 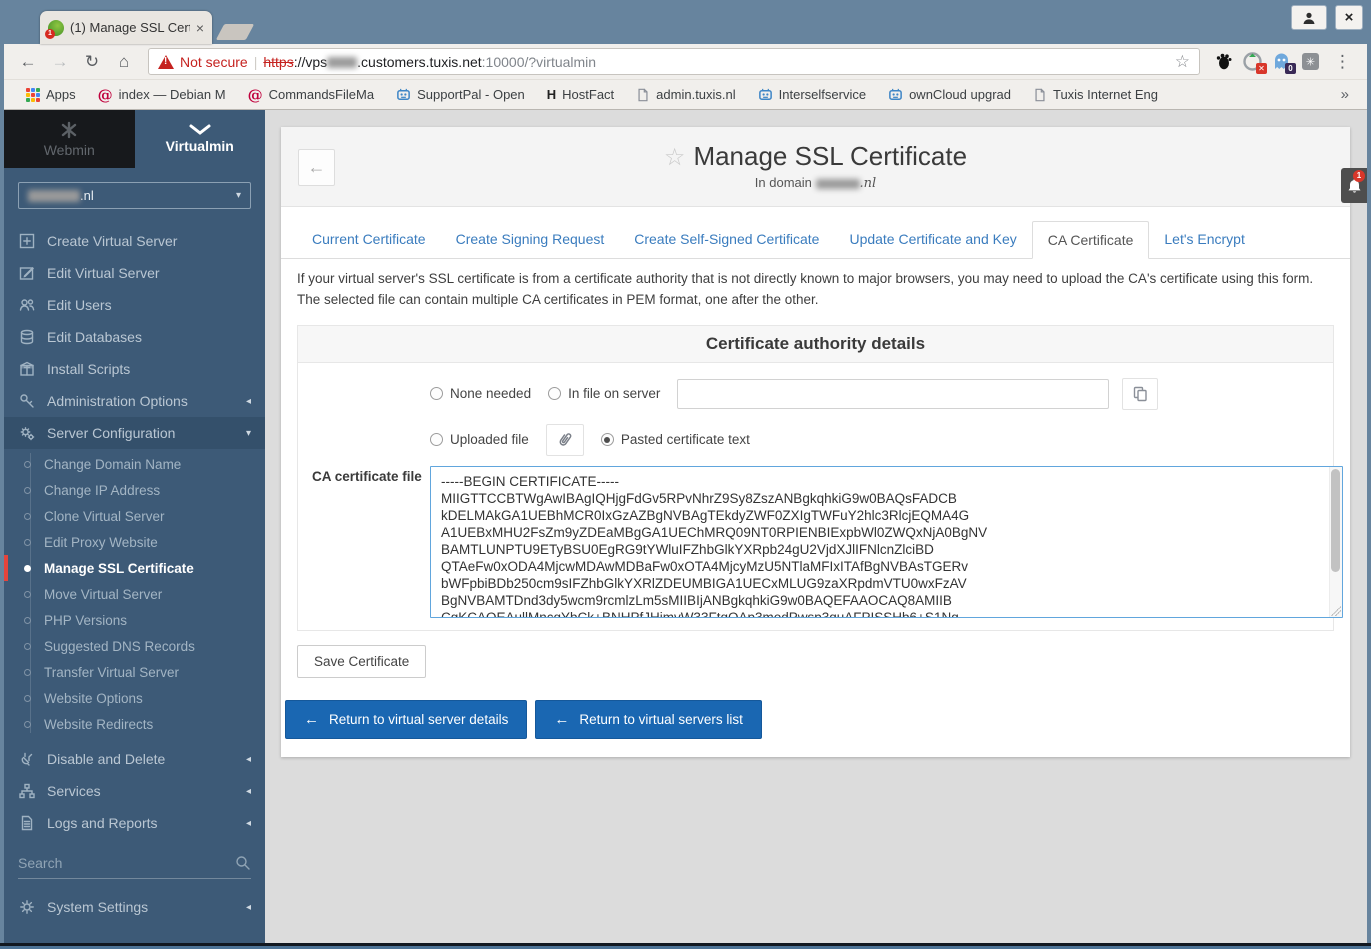 What do you see at coordinates (200, 139) in the screenshot?
I see `tab-virtualmin: Virtualmin` at bounding box center [200, 139].